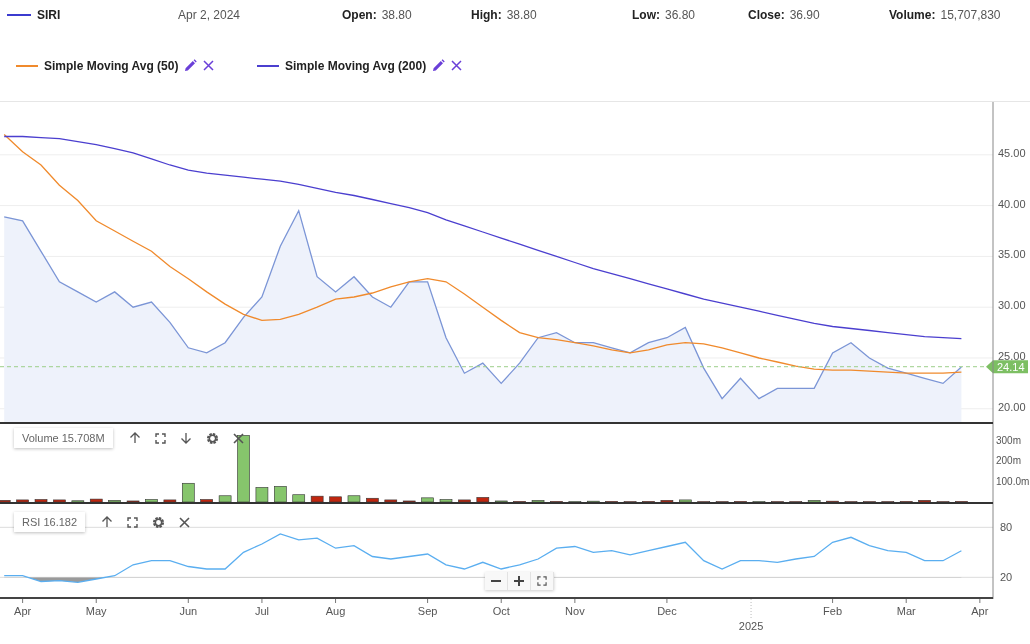  I want to click on axis-label: Mar, so click(906, 611).